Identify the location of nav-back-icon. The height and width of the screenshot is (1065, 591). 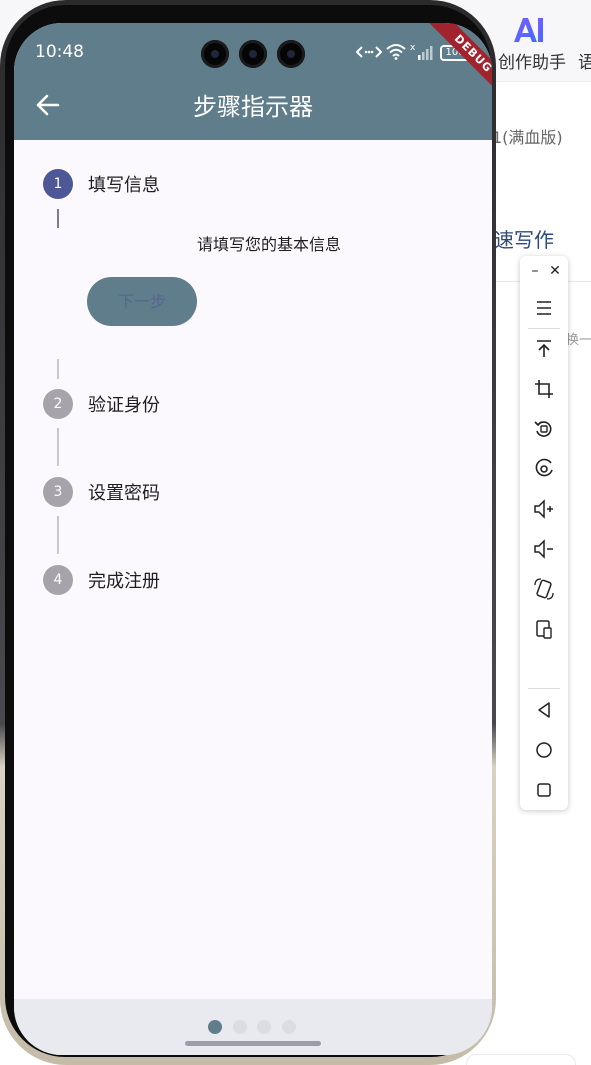
(544, 710).